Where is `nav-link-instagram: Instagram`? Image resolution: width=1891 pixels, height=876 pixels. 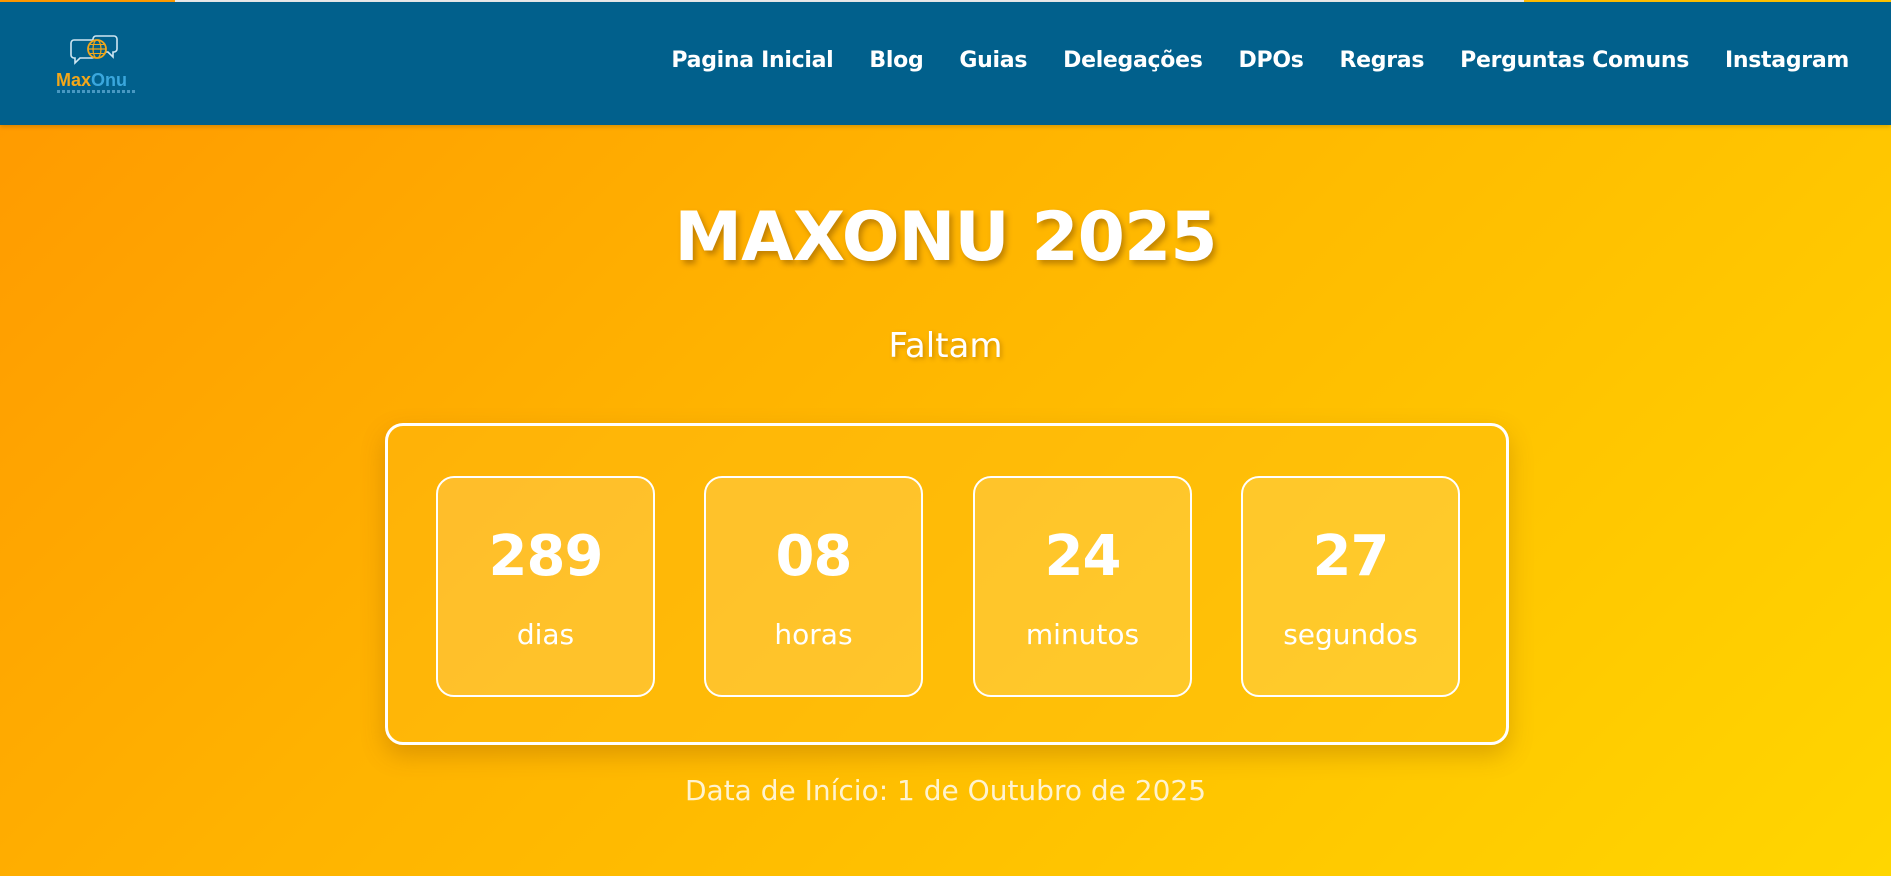
nav-link-instagram: Instagram is located at coordinates (1787, 60).